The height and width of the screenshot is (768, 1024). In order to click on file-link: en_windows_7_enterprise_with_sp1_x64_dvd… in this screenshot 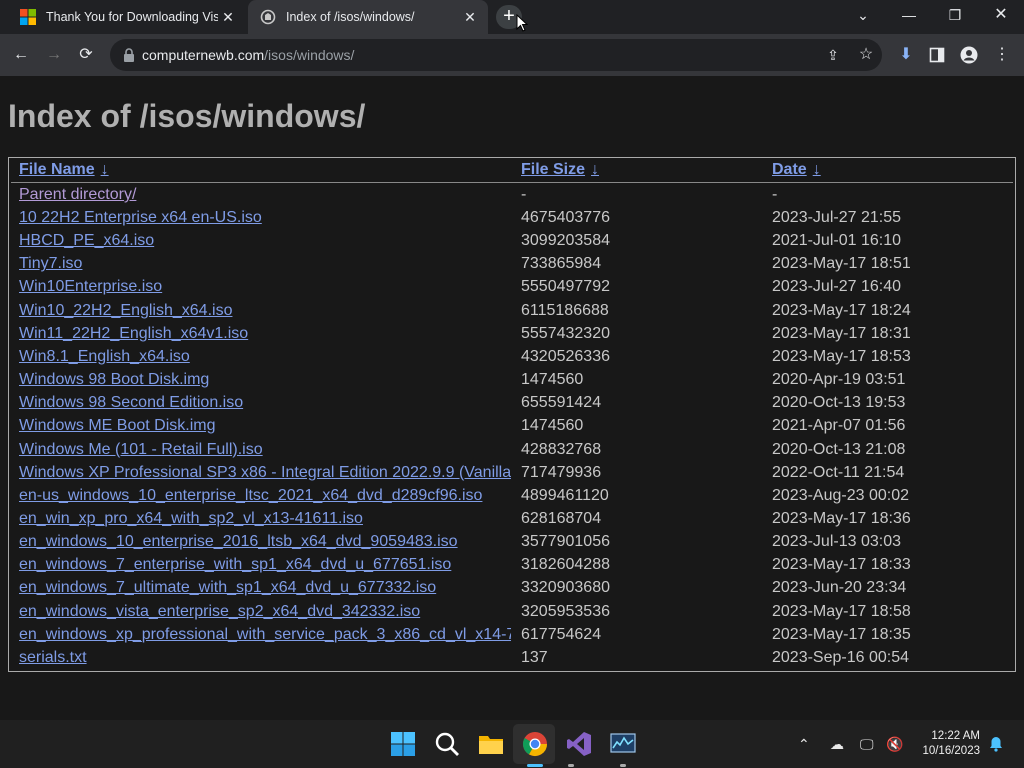, I will do `click(265, 565)`.